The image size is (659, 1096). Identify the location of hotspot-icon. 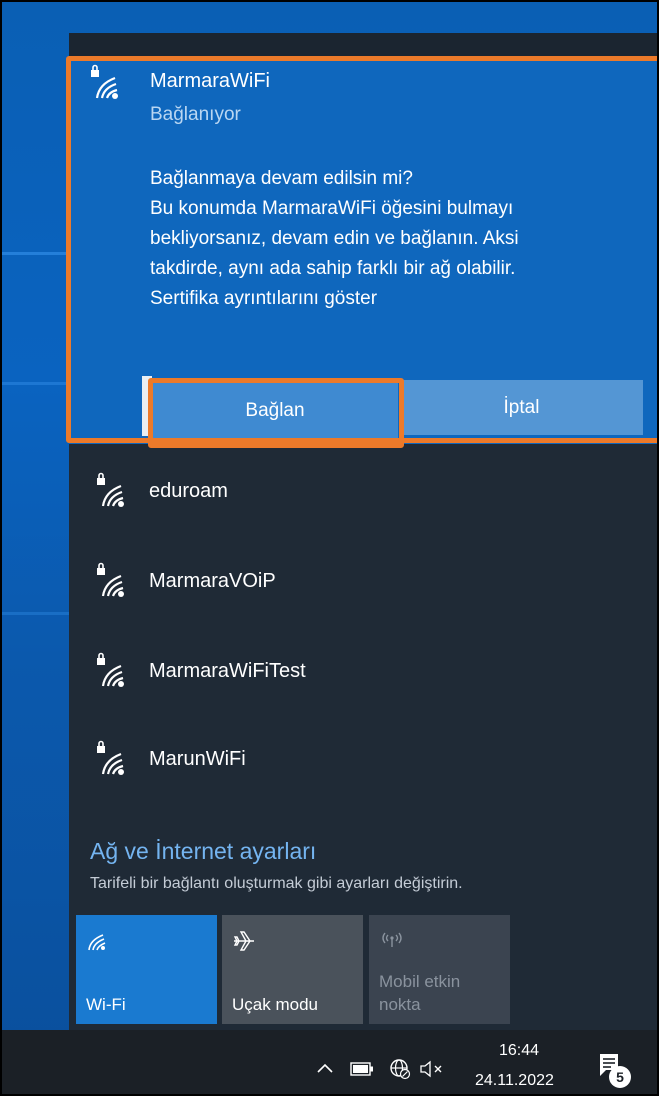
(392, 939).